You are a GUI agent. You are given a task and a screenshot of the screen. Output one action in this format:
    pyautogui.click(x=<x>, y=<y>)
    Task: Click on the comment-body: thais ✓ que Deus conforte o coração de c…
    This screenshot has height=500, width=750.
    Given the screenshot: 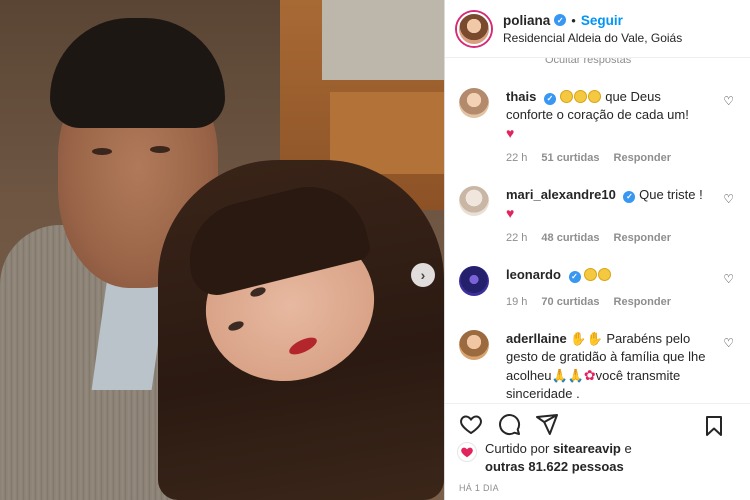 What is the action you would take?
    pyautogui.click(x=608, y=115)
    